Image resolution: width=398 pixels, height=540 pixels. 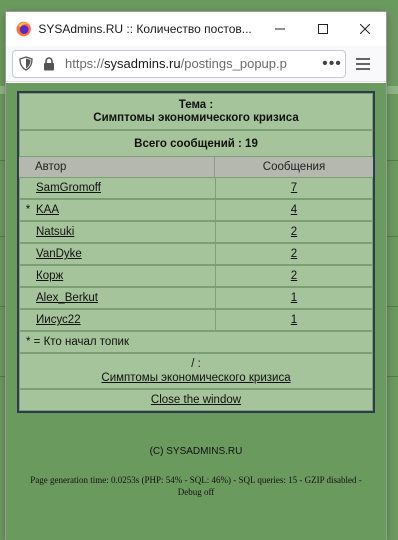 I want to click on minimize-icon, so click(x=280, y=29).